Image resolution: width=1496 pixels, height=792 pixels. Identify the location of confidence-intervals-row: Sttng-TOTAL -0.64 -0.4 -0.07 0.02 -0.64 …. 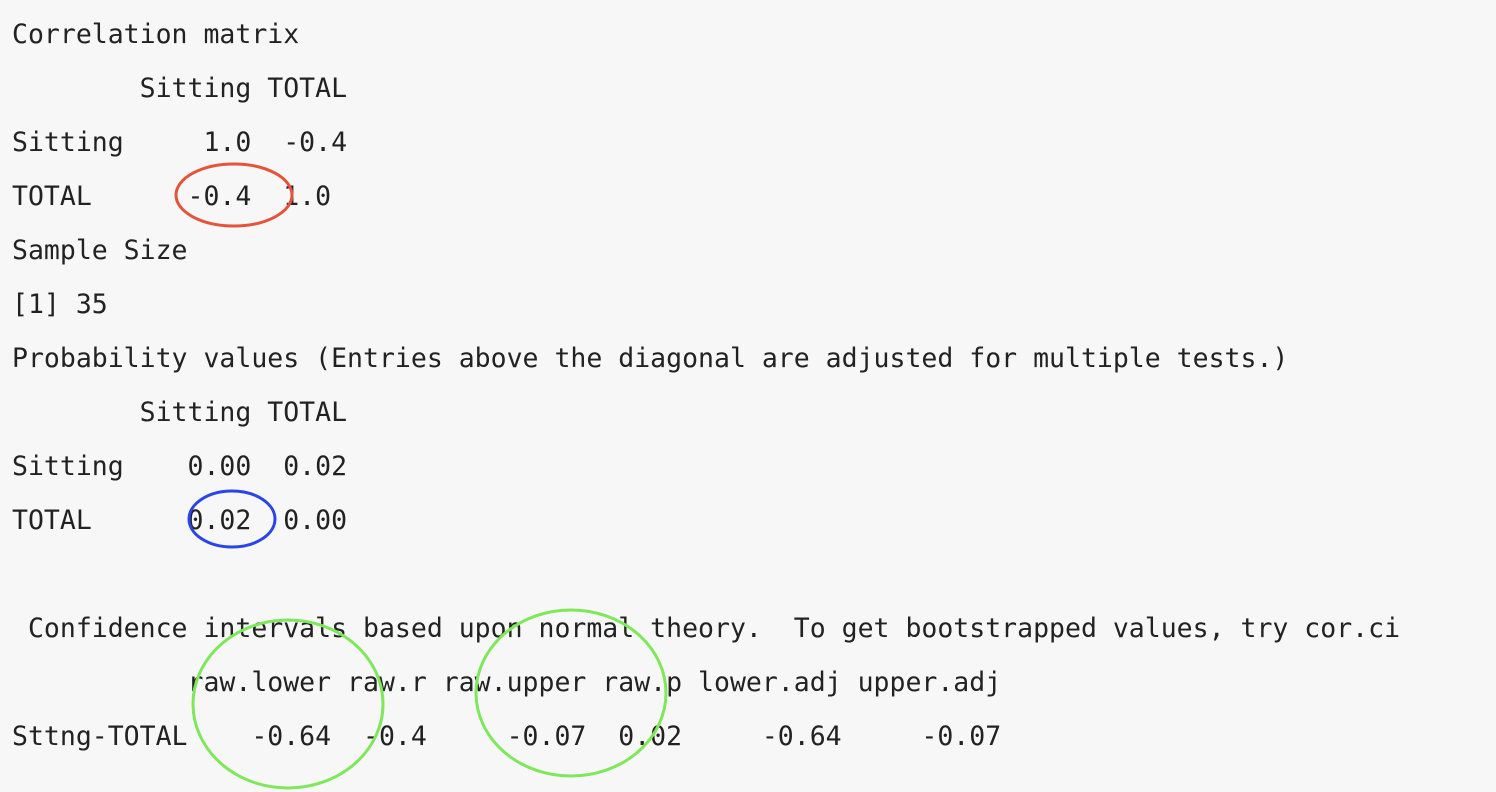
(507, 736).